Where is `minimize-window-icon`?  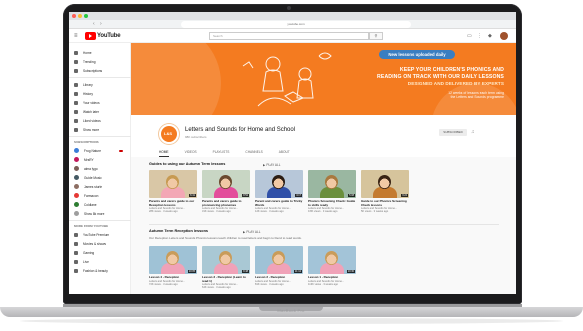 minimize-window-icon is located at coordinates (80, 16).